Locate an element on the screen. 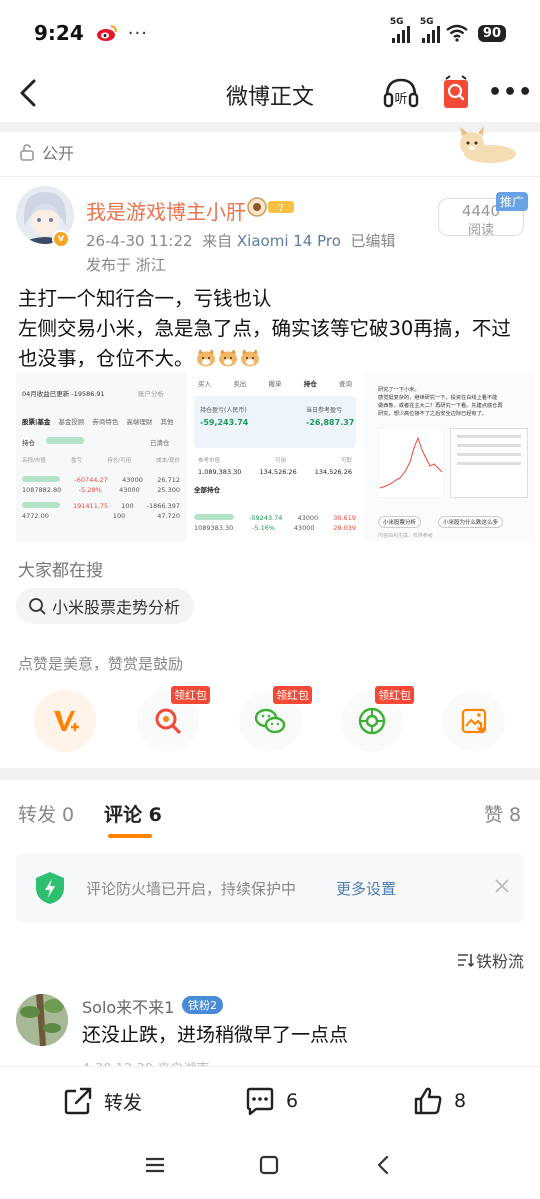 This screenshot has height=1199, width=540. firewall-settings-link: 更多设置 is located at coordinates (366, 888).